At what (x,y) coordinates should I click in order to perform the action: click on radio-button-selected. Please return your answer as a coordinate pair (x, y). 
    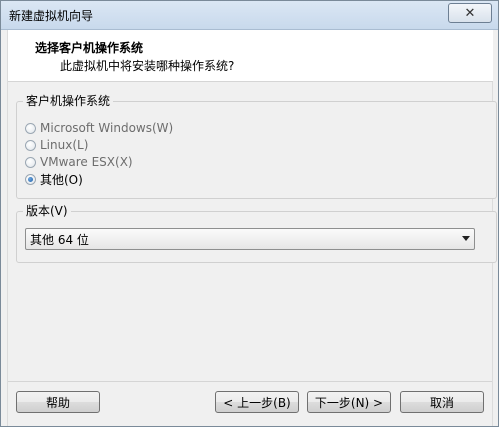
    Looking at the image, I should click on (30, 179).